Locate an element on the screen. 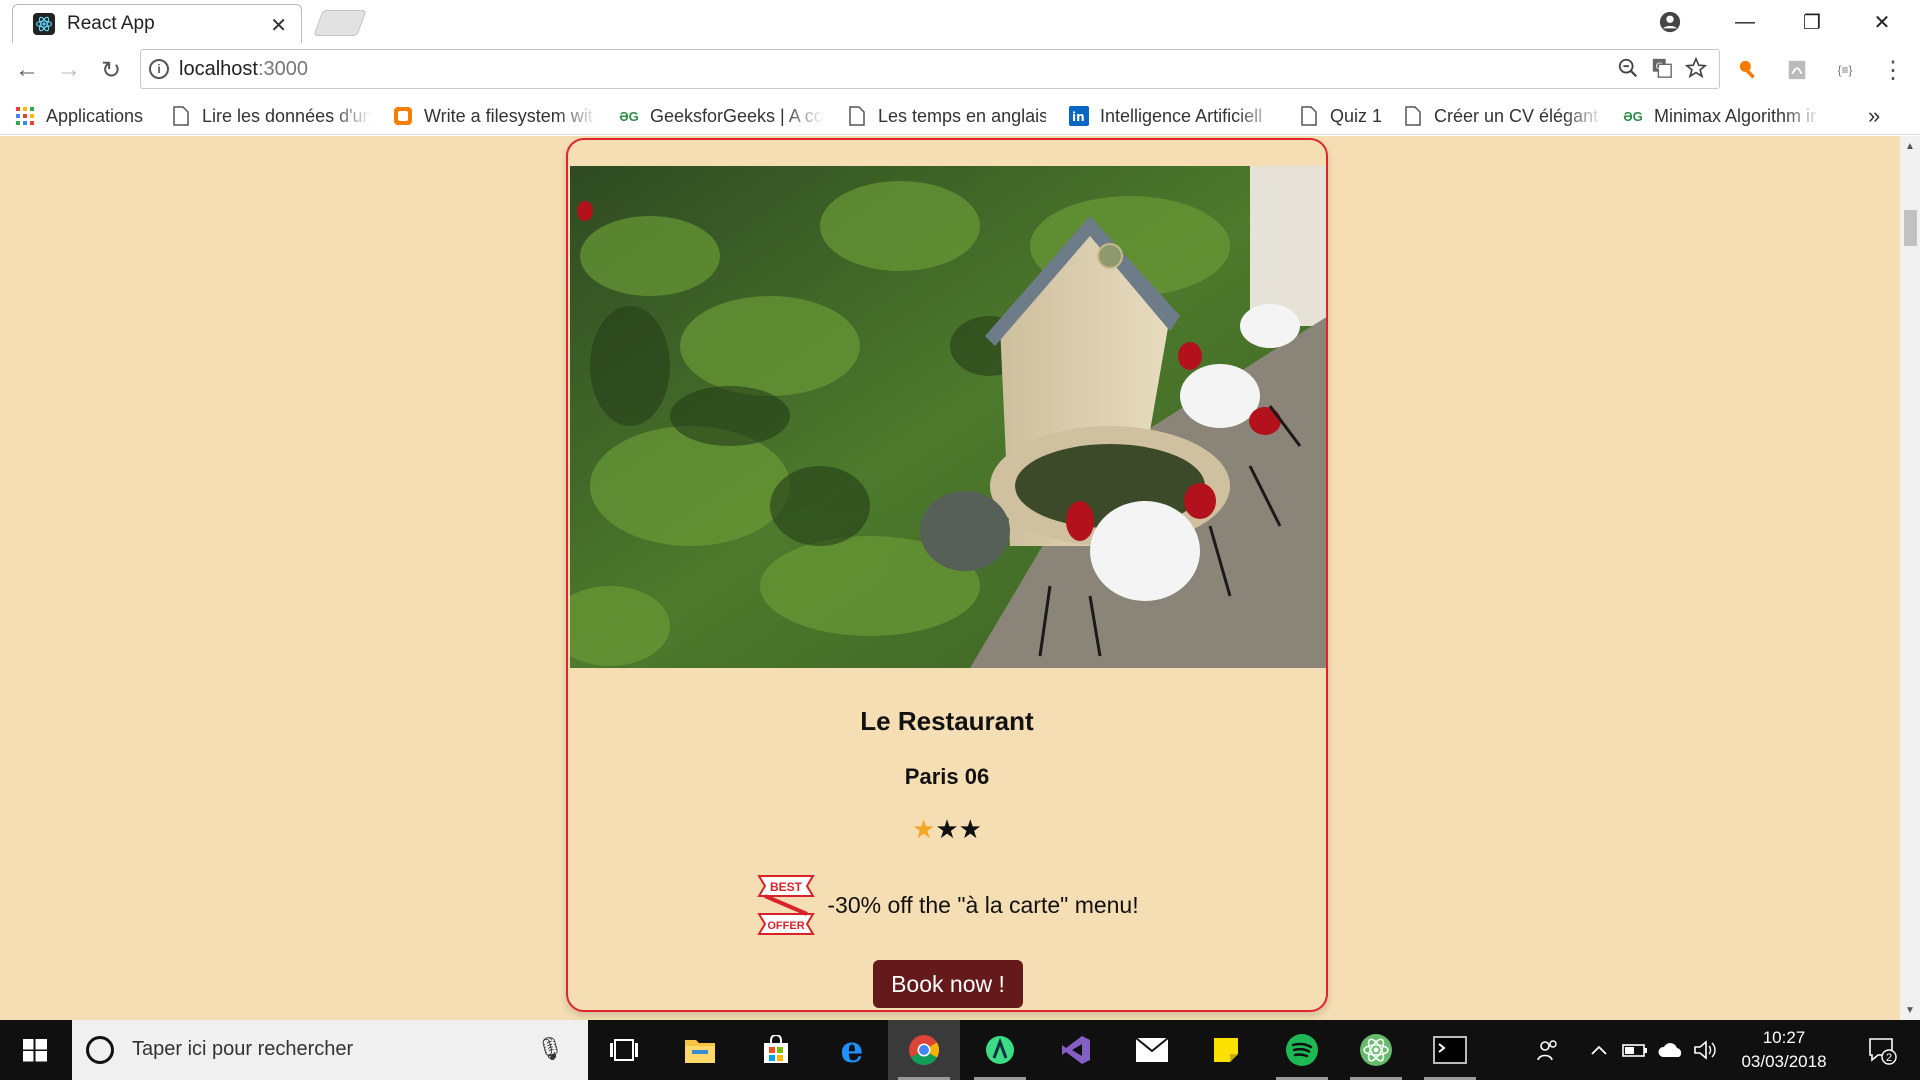 The width and height of the screenshot is (1920, 1080). scroll-down-icon: ▼ is located at coordinates (1910, 1010).